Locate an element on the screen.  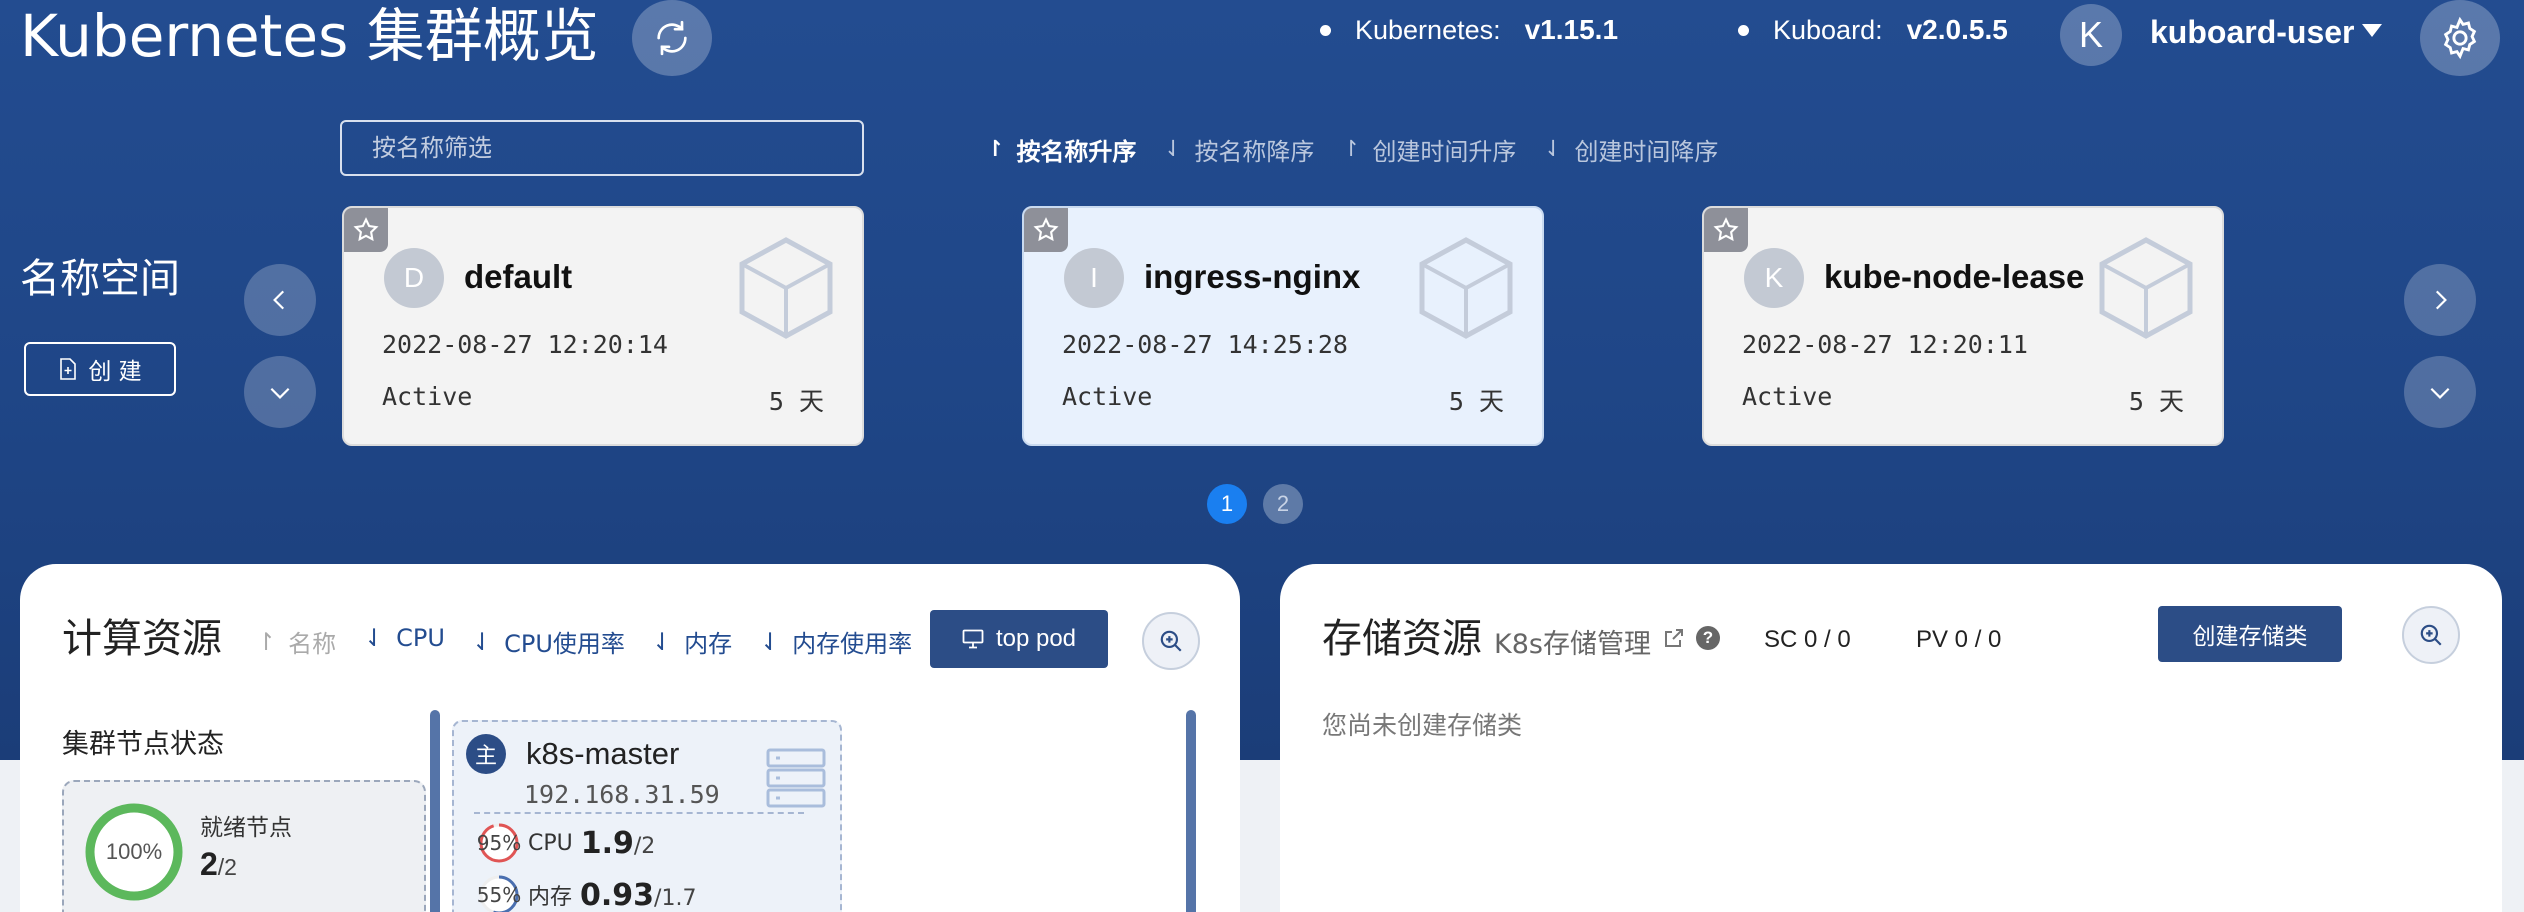
ready-nodes-card: 100% 就绪节点 2 /2 is located at coordinates (244, 846).